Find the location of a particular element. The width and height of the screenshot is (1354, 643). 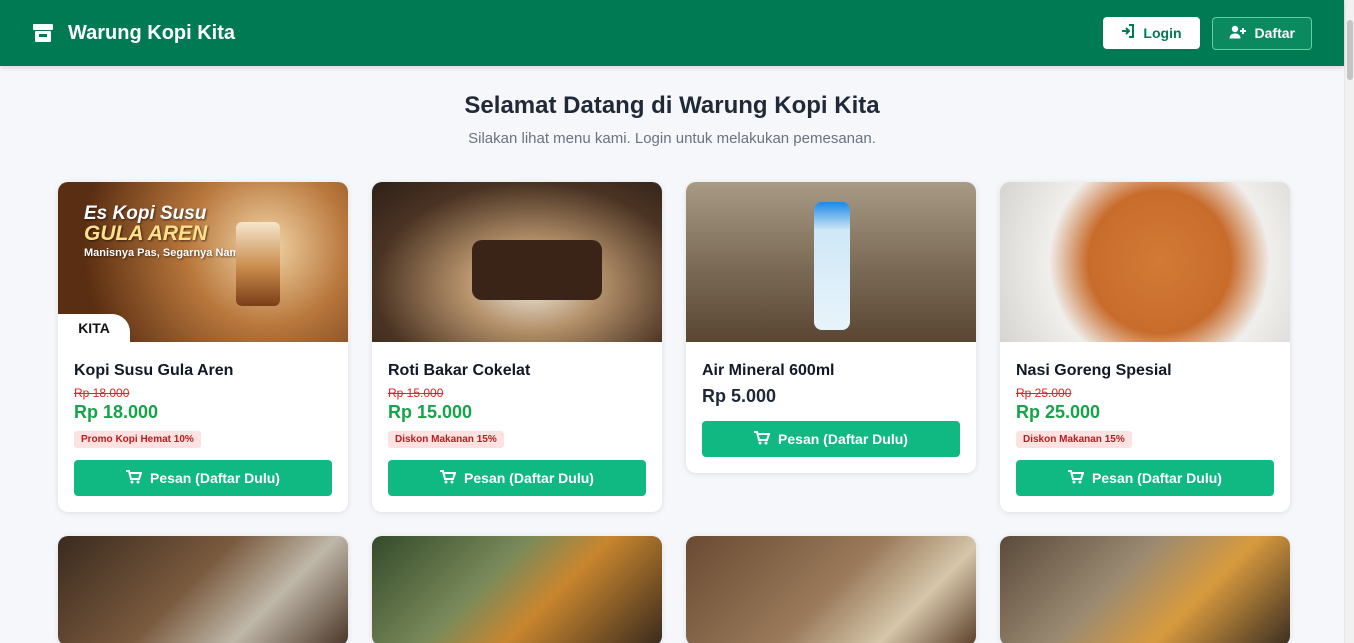

promo-line2: GULA AREN is located at coordinates (146, 233).